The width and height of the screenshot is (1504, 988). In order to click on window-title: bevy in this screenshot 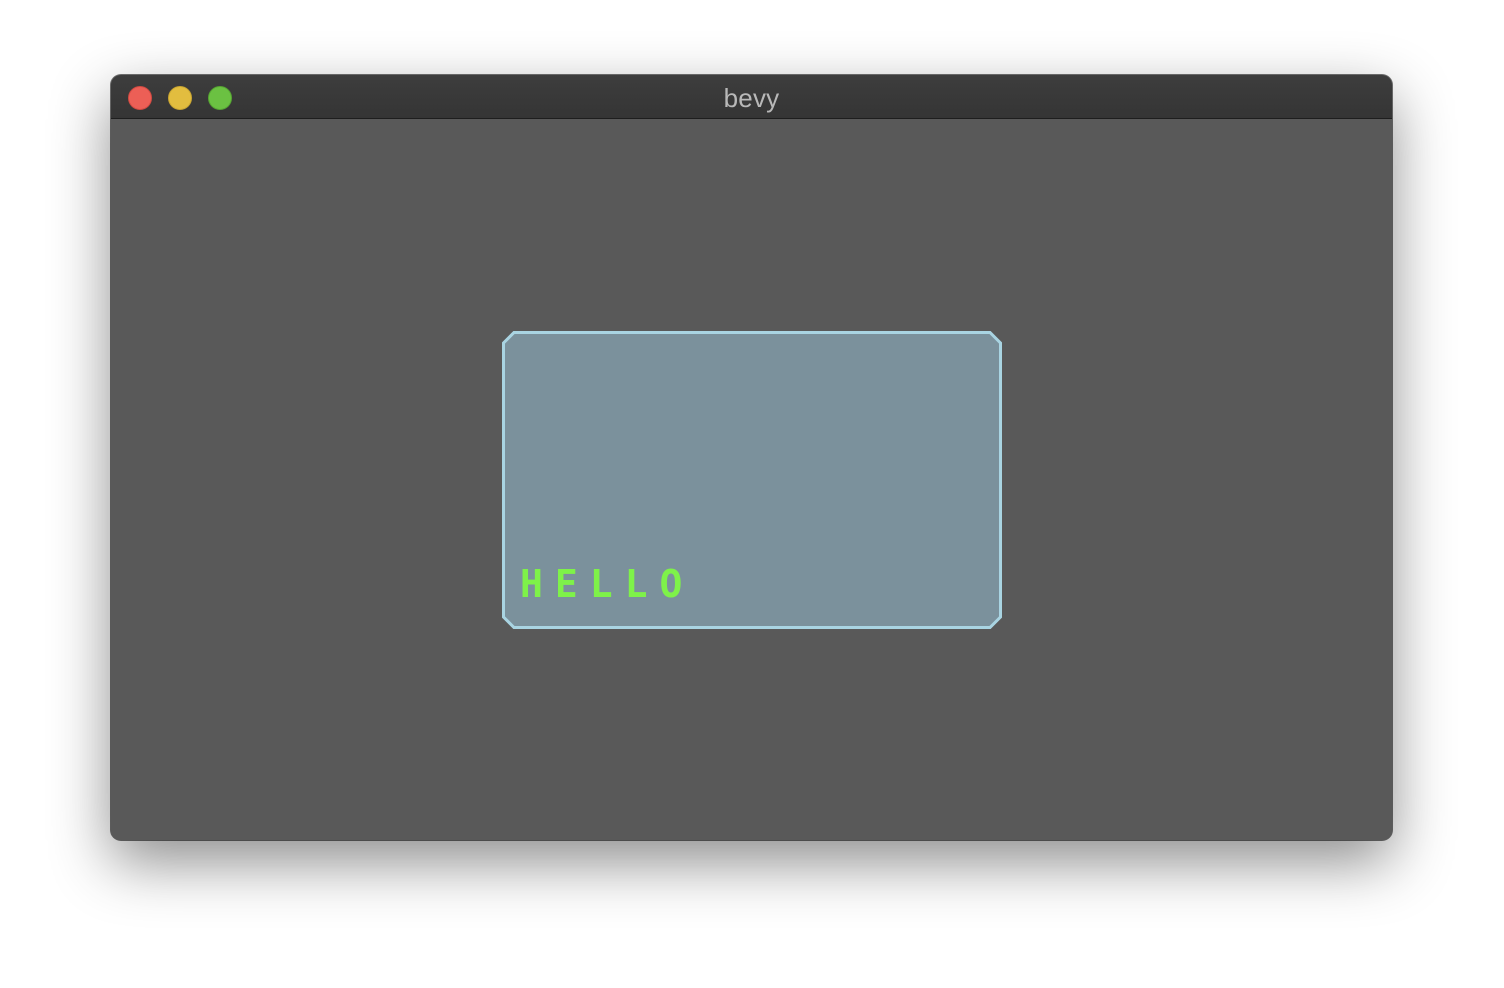, I will do `click(751, 98)`.